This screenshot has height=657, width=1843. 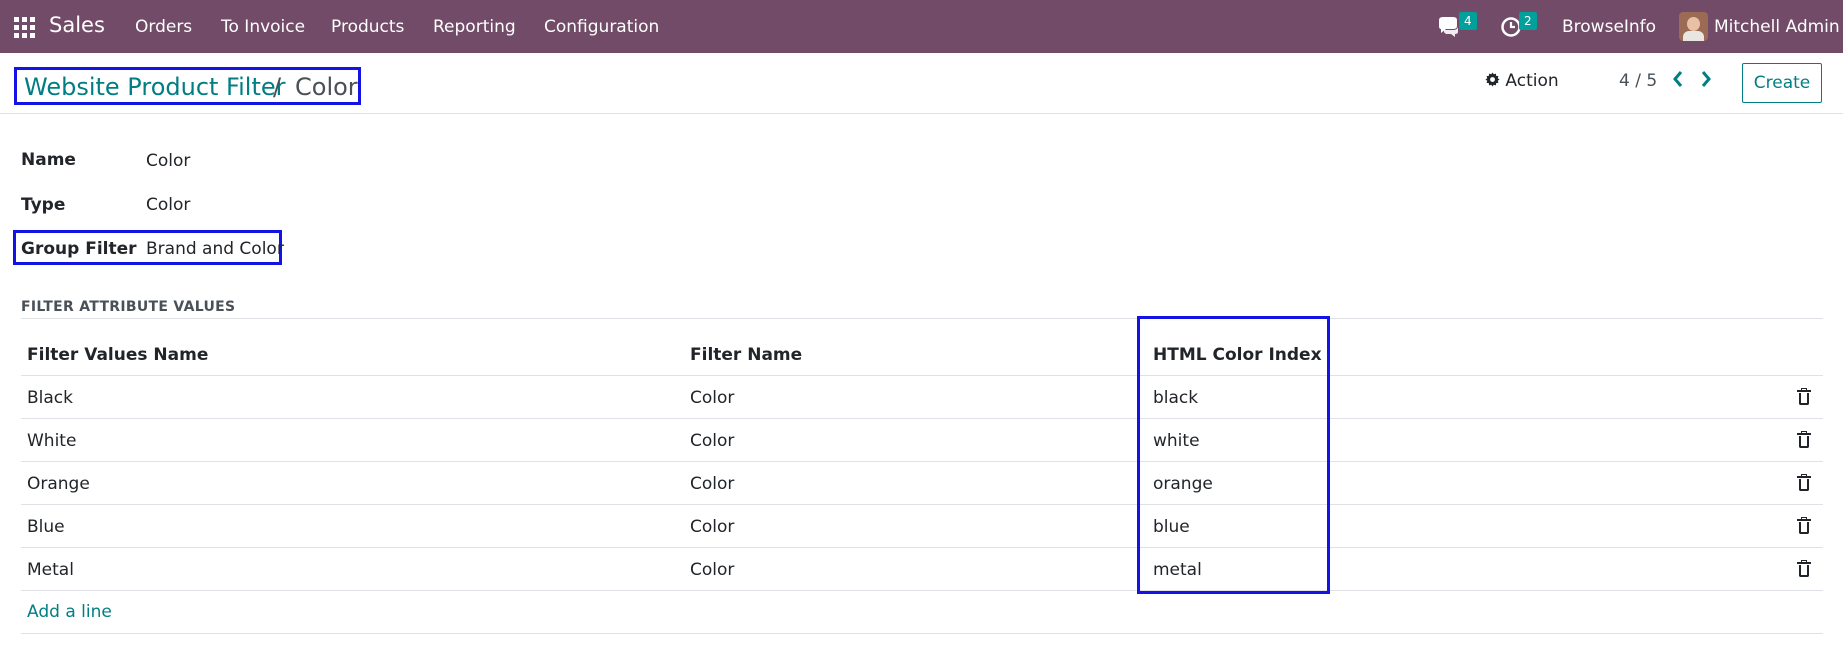 What do you see at coordinates (263, 27) in the screenshot?
I see `menu-to-invoice: To Invoice` at bounding box center [263, 27].